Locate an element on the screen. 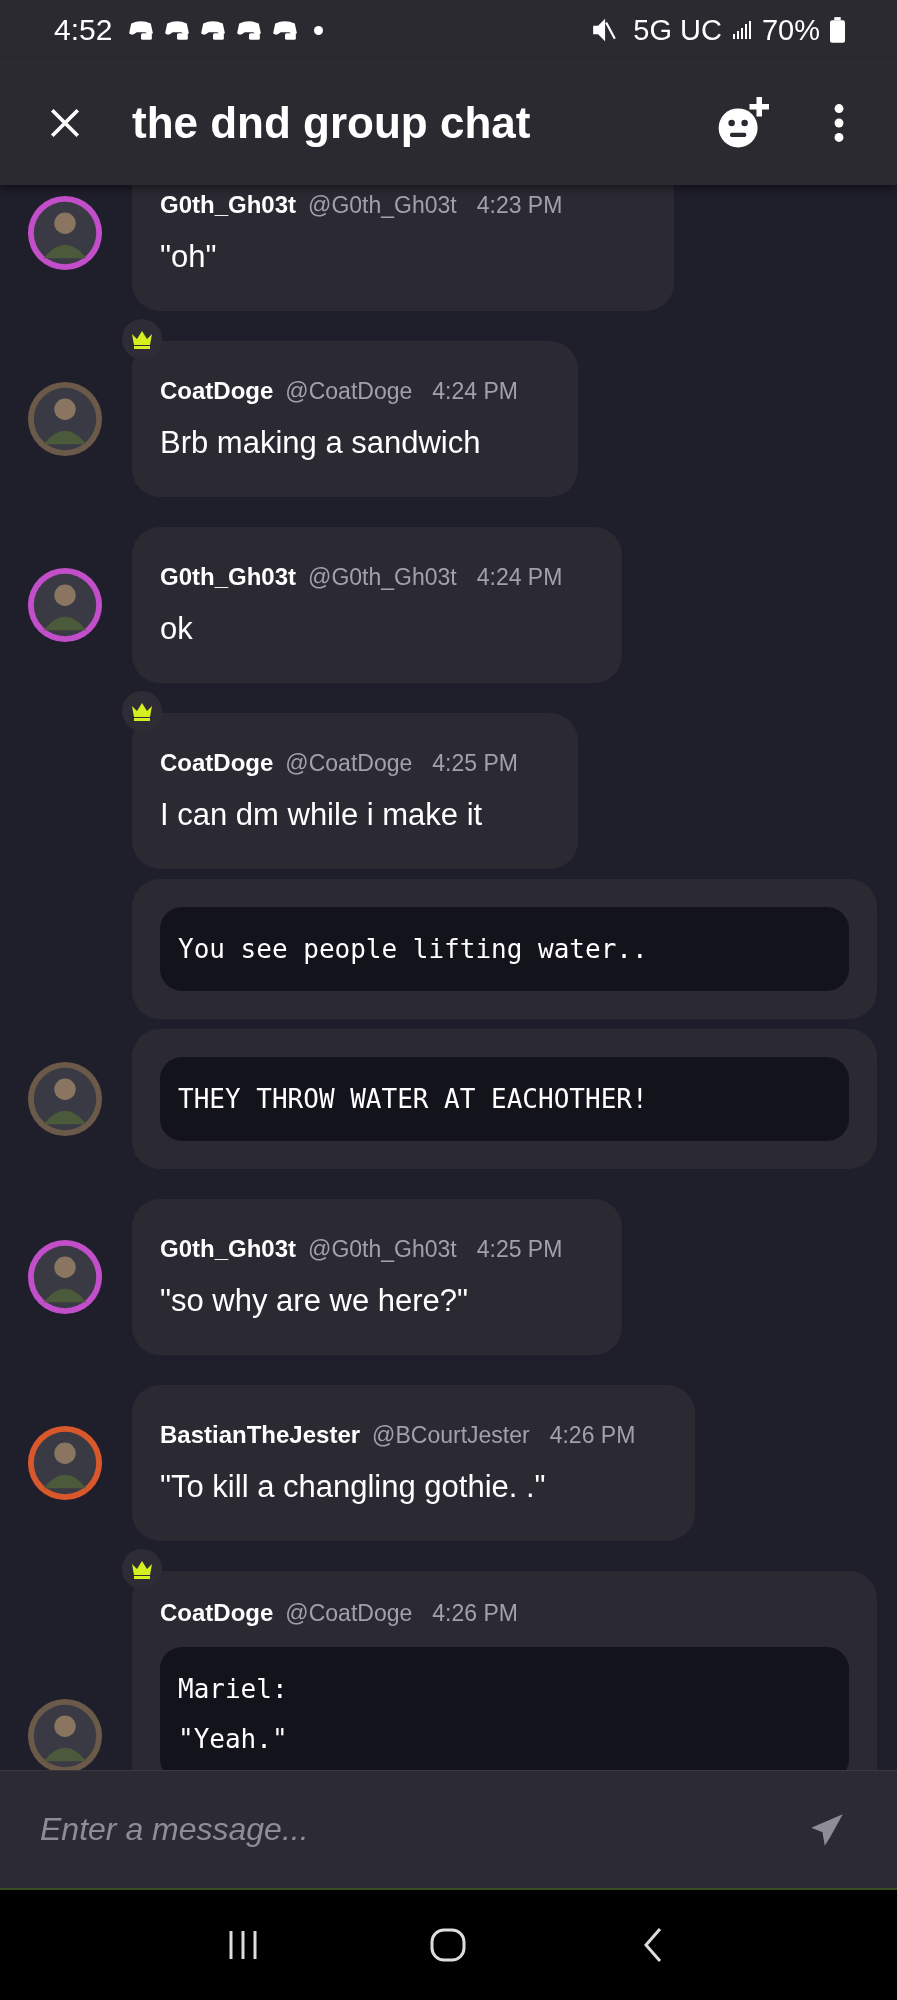 The height and width of the screenshot is (2000, 897). battery-icon is located at coordinates (837, 30).